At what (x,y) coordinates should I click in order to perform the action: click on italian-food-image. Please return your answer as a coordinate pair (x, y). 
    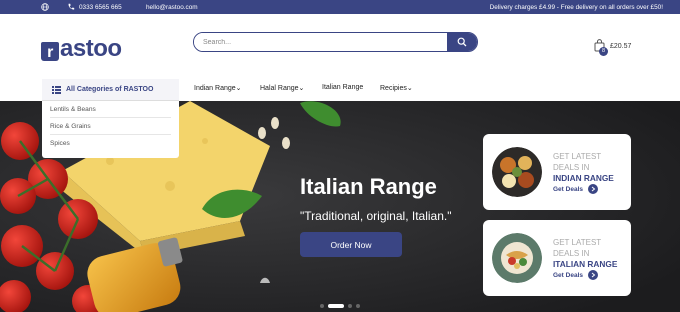
    Looking at the image, I should click on (517, 258).